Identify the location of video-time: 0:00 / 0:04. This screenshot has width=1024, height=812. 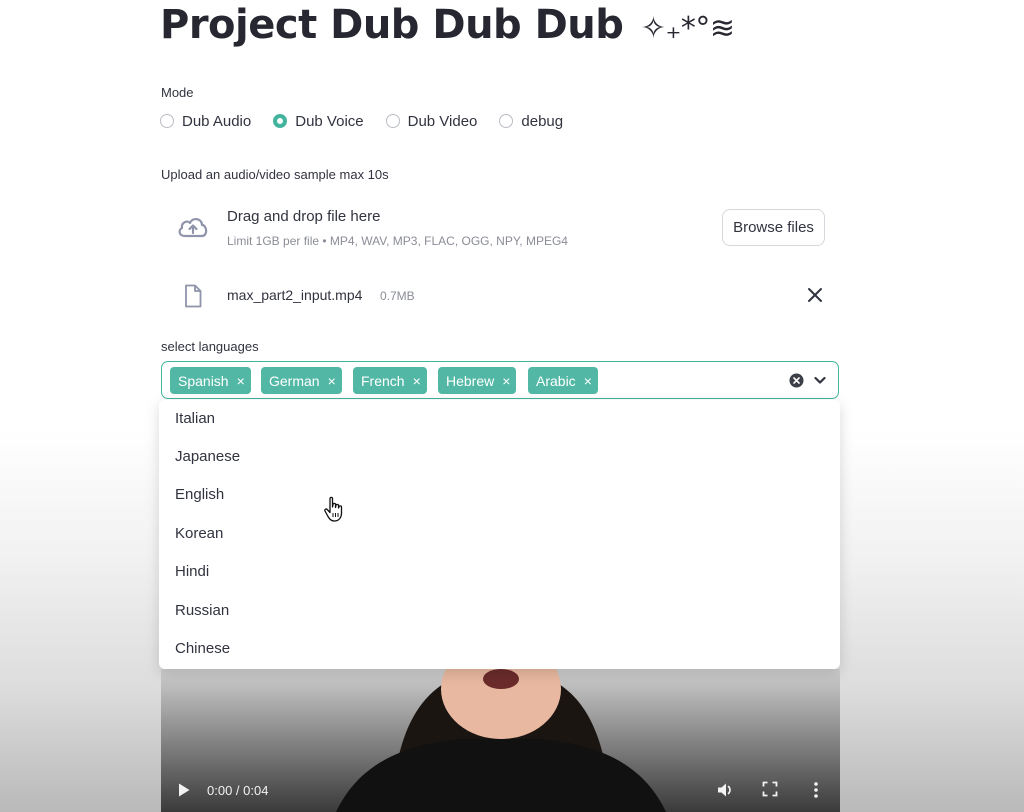
(238, 790).